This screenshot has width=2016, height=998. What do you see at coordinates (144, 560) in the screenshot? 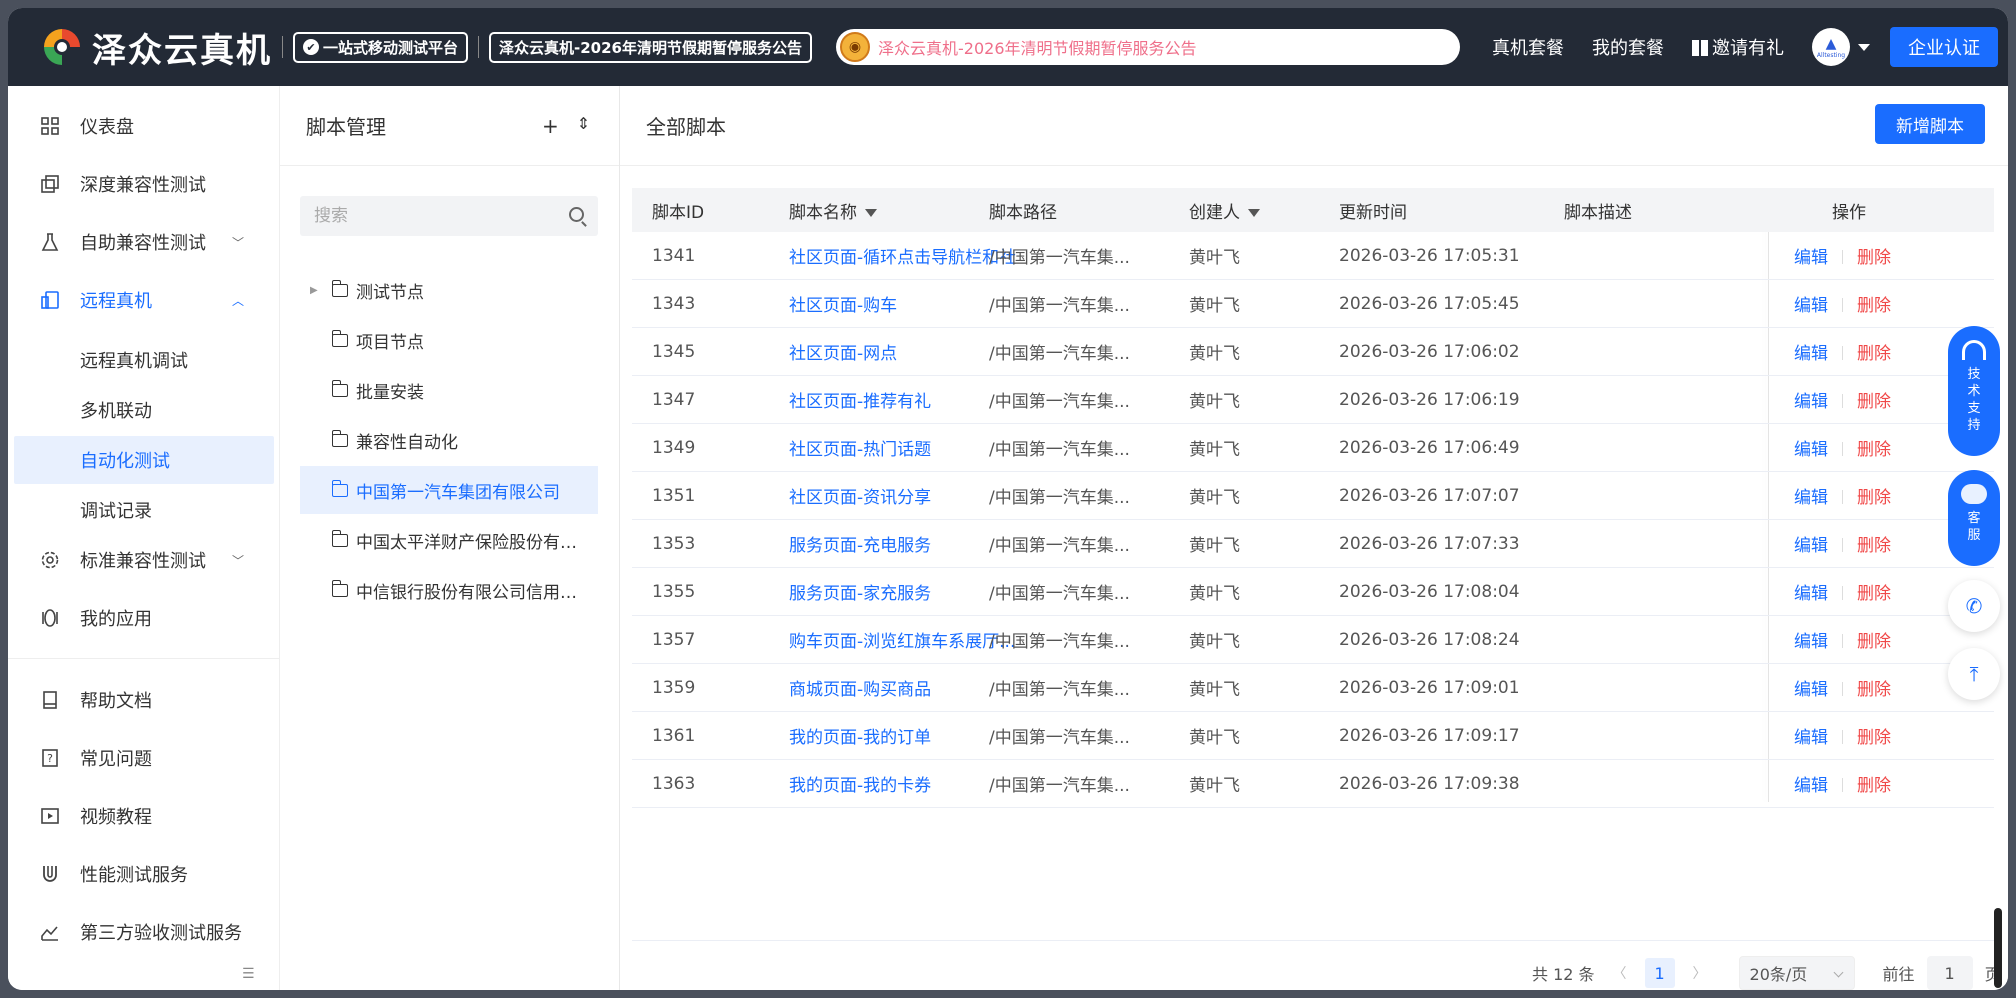
I see `sidebar-item-standard-compat: 标准兼容性测试 ﹀` at bounding box center [144, 560].